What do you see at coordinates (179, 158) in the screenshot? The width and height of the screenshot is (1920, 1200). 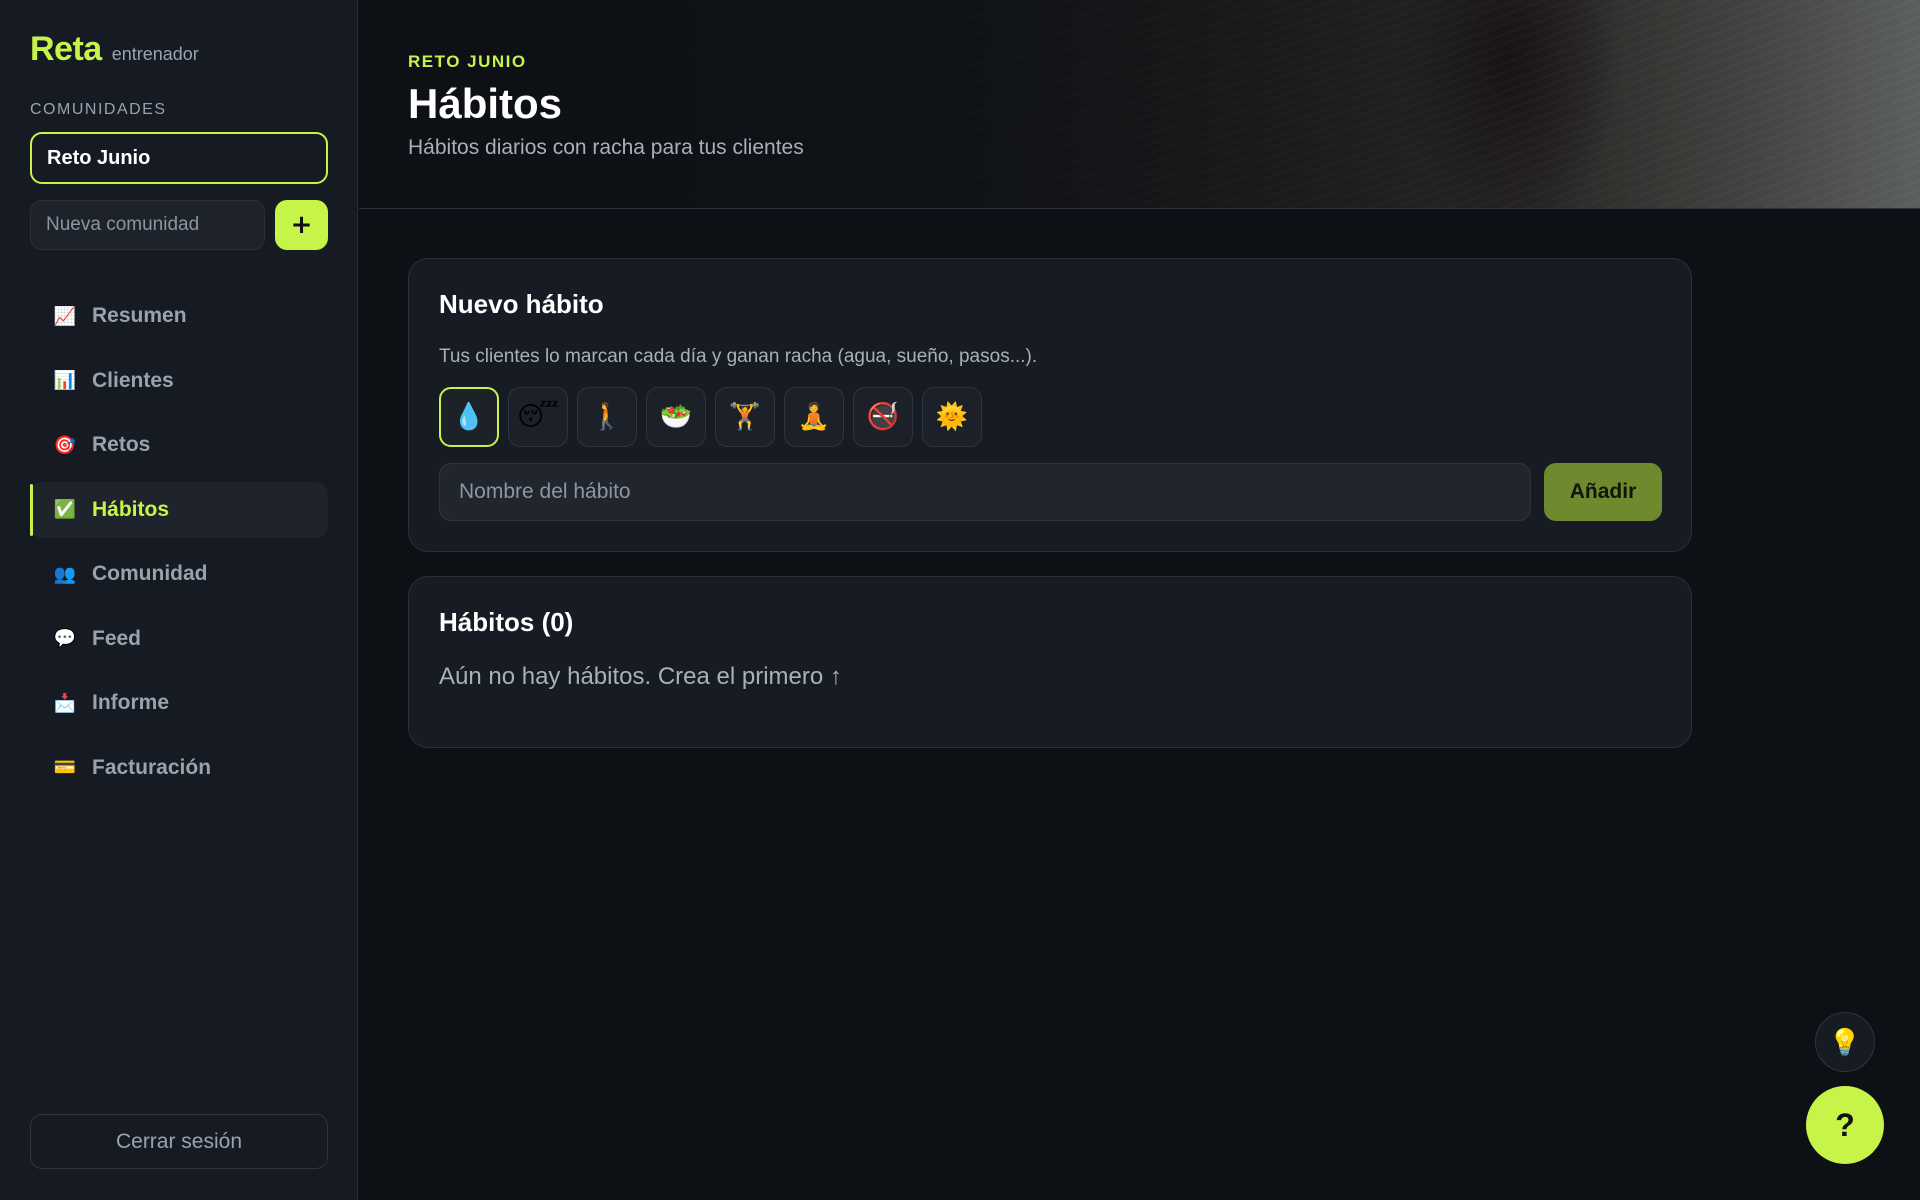 I see `community-selector: Reto Junio` at bounding box center [179, 158].